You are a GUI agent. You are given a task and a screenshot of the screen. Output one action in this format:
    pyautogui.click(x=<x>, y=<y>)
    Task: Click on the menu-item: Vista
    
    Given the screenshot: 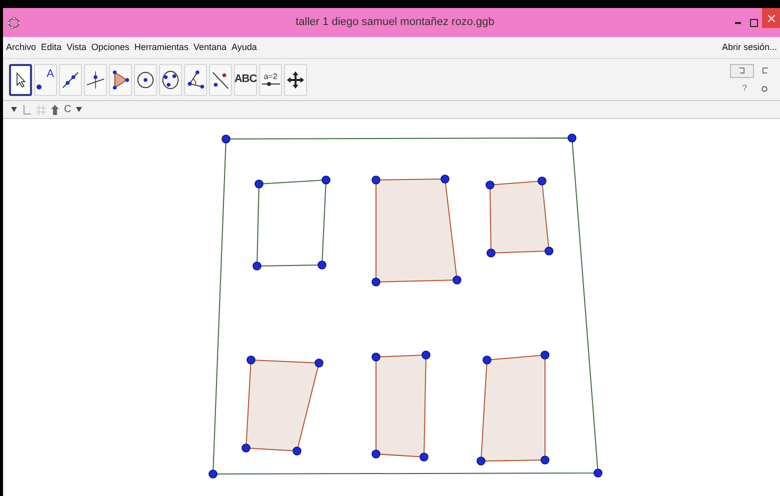 What is the action you would take?
    pyautogui.click(x=76, y=47)
    